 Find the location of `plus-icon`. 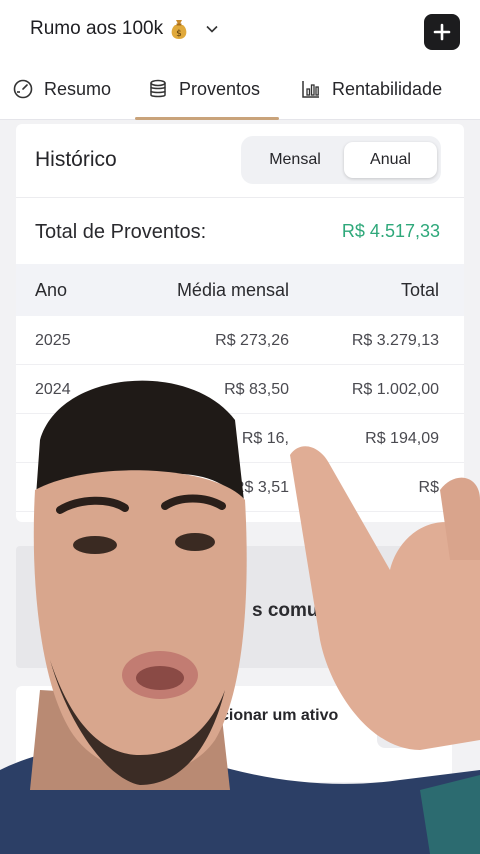

plus-icon is located at coordinates (442, 32).